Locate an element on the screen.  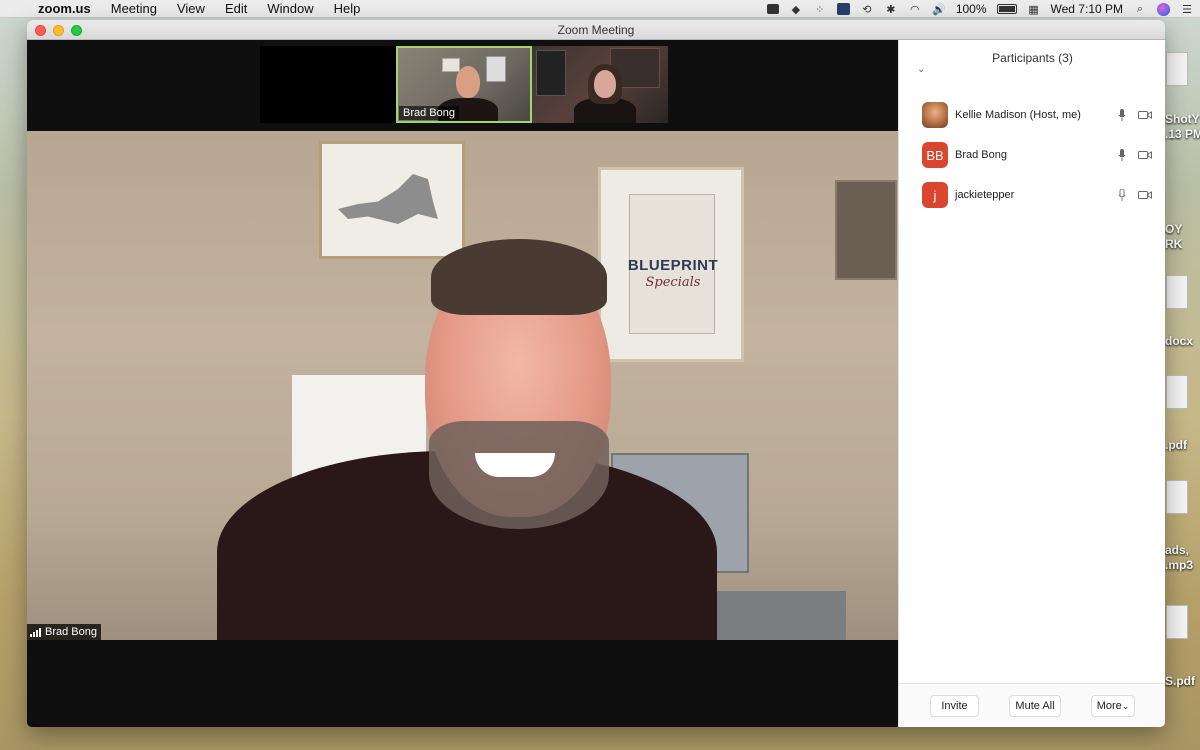
participant-row: j jackietepper is located at coordinates (1032, 195).